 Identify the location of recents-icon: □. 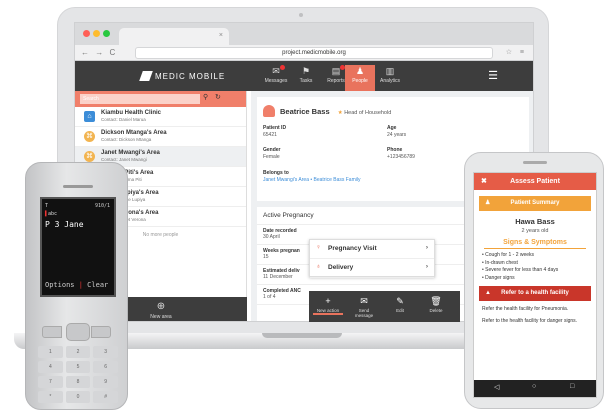
(572, 386).